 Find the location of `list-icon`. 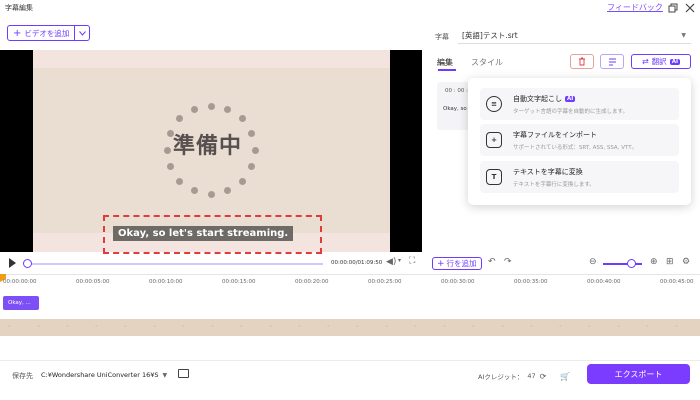

list-icon is located at coordinates (612, 61).